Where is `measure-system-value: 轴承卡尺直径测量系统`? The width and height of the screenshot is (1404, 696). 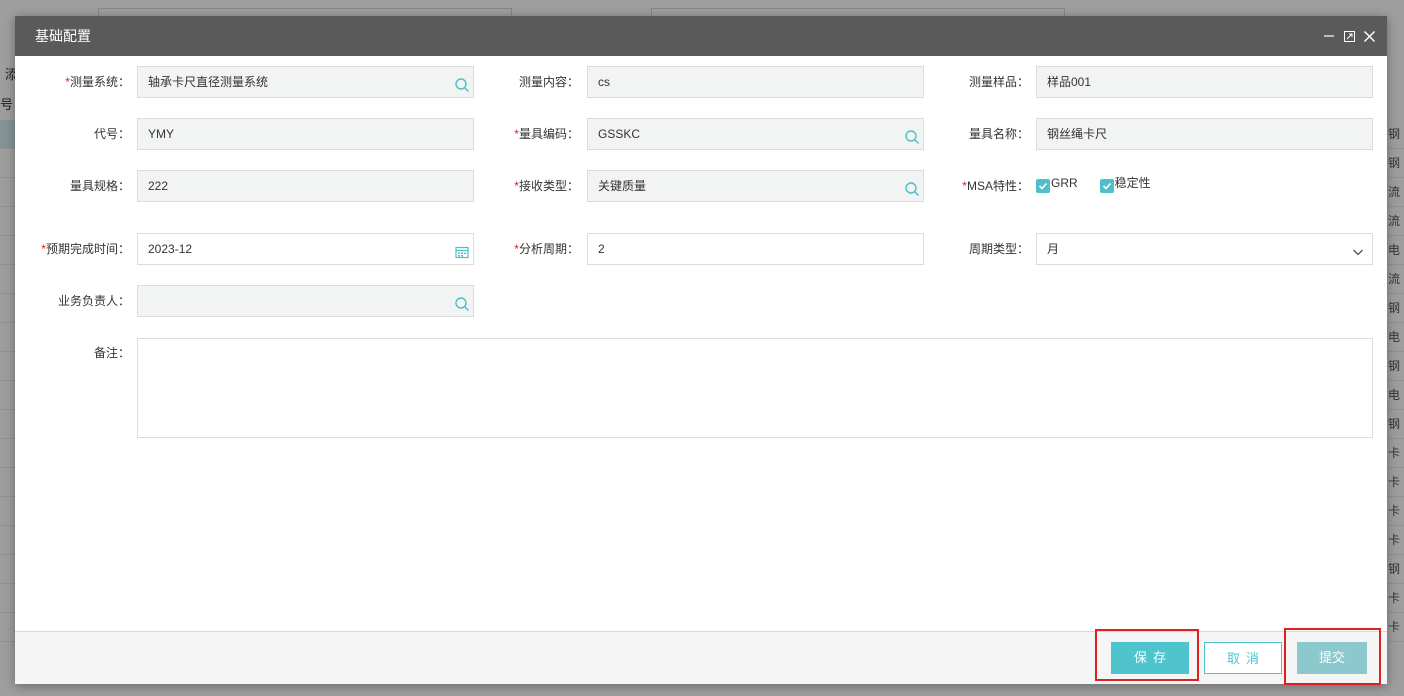 measure-system-value: 轴承卡尺直径测量系统 is located at coordinates (208, 82).